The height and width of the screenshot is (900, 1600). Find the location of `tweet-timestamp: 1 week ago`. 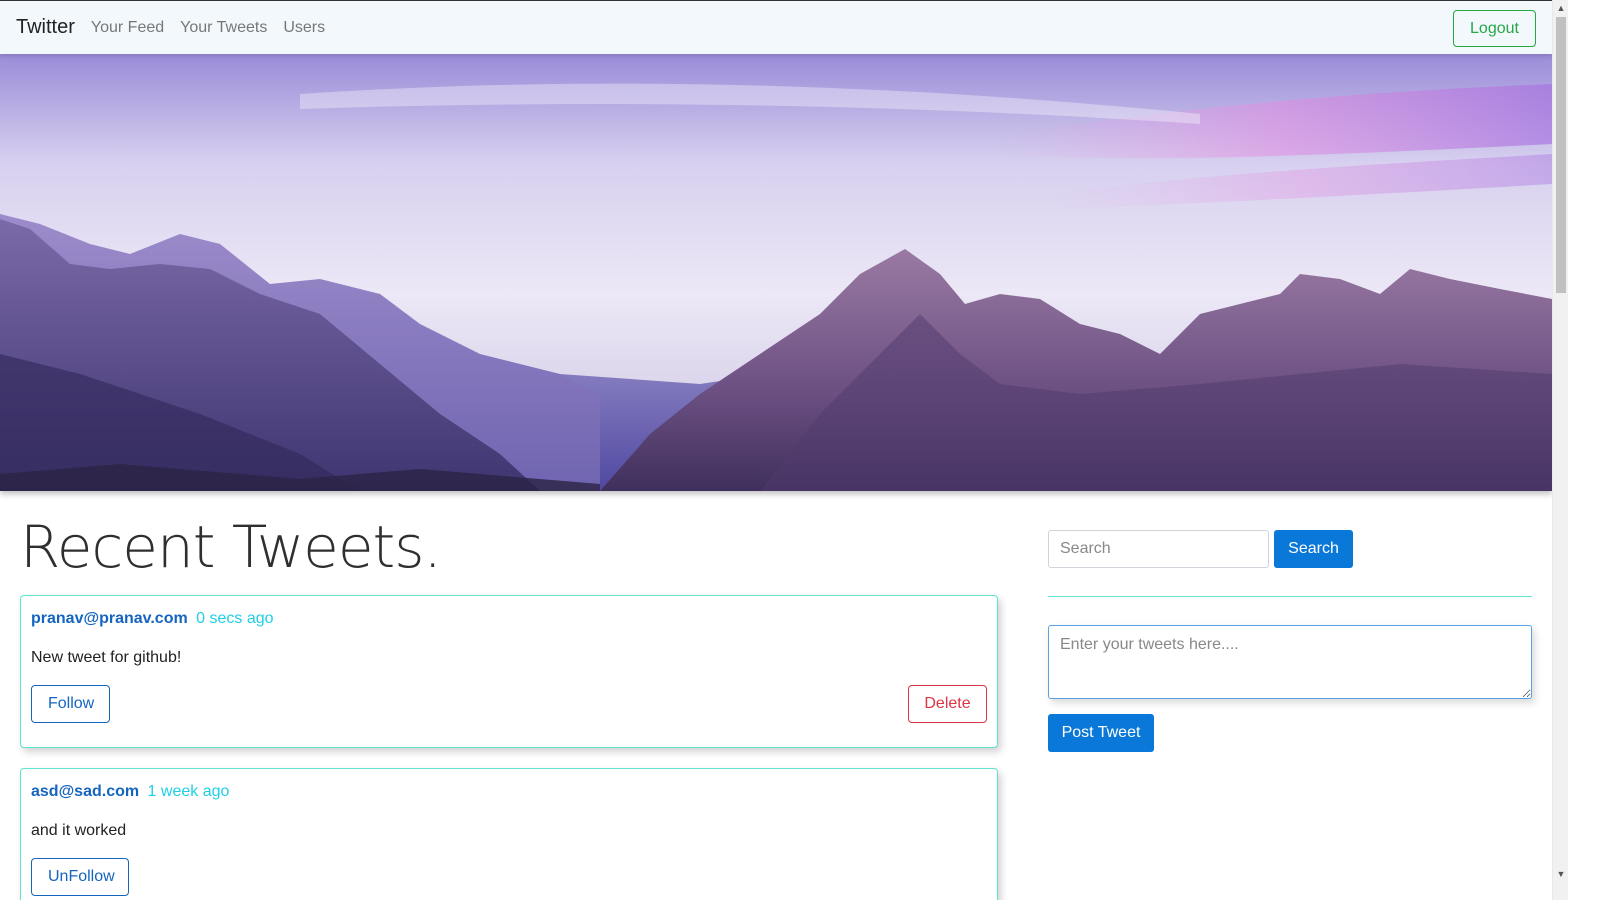

tweet-timestamp: 1 week ago is located at coordinates (188, 791).